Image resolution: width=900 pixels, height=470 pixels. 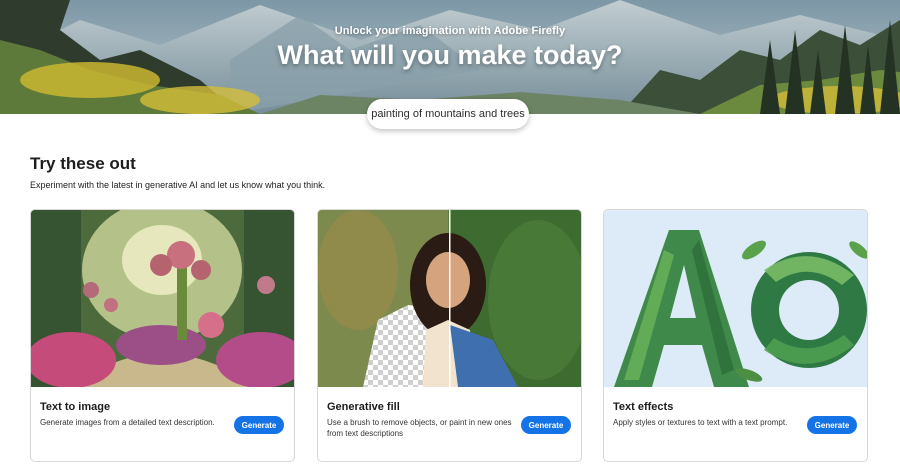 I want to click on prompt-input: painting of mountains and trees, so click(x=448, y=114).